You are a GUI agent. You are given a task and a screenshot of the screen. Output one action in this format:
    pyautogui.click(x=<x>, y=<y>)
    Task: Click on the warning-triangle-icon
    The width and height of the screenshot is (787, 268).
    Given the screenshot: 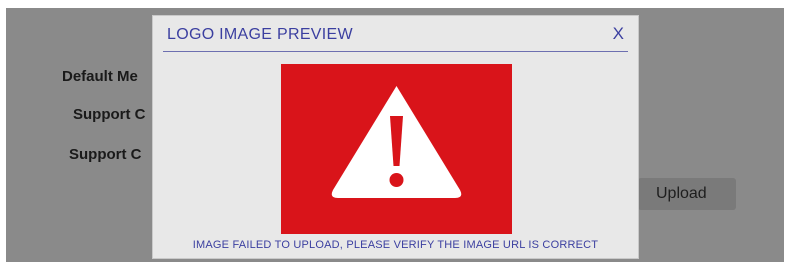 What is the action you would take?
    pyautogui.click(x=396, y=142)
    